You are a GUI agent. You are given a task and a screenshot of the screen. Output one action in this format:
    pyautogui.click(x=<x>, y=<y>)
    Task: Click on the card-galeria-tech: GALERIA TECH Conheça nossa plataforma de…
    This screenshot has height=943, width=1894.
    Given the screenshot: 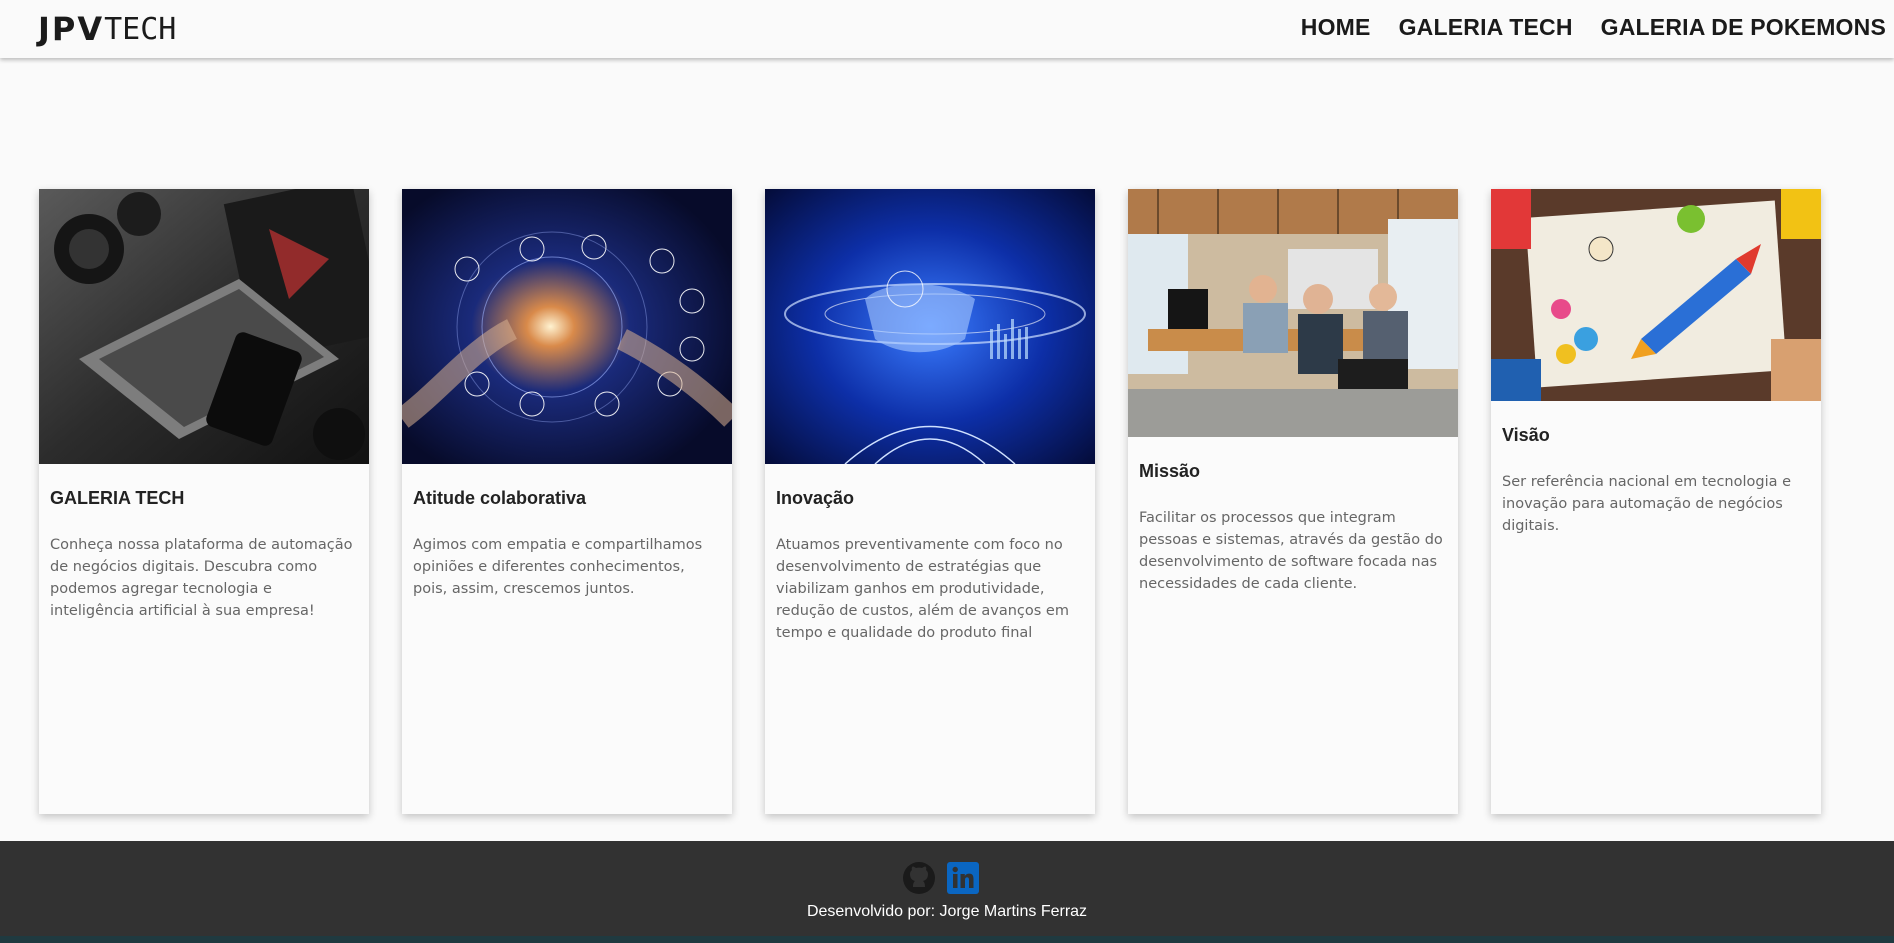 What is the action you would take?
    pyautogui.click(x=204, y=501)
    